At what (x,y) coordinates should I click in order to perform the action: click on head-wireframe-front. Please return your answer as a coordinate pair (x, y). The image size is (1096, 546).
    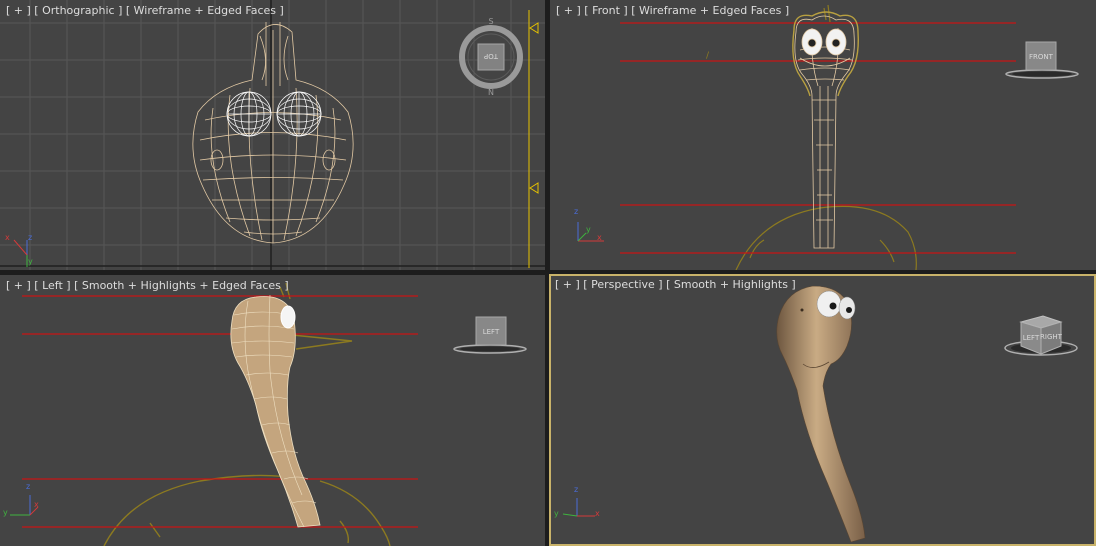
    Looking at the image, I should click on (824, 132).